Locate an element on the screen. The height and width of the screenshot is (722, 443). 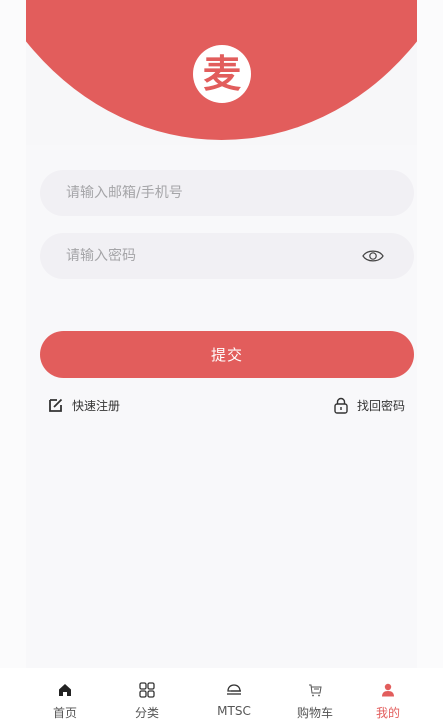
forgot-password-link: 找回密码 is located at coordinates (369, 405).